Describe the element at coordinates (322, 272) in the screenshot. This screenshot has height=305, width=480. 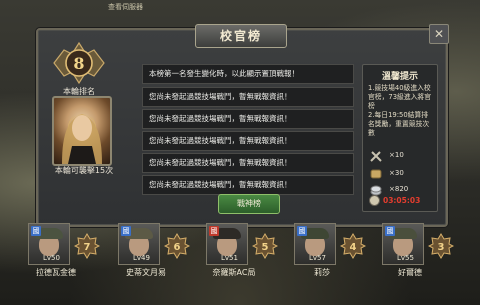
I see `opponent-name: 莉莎` at that location.